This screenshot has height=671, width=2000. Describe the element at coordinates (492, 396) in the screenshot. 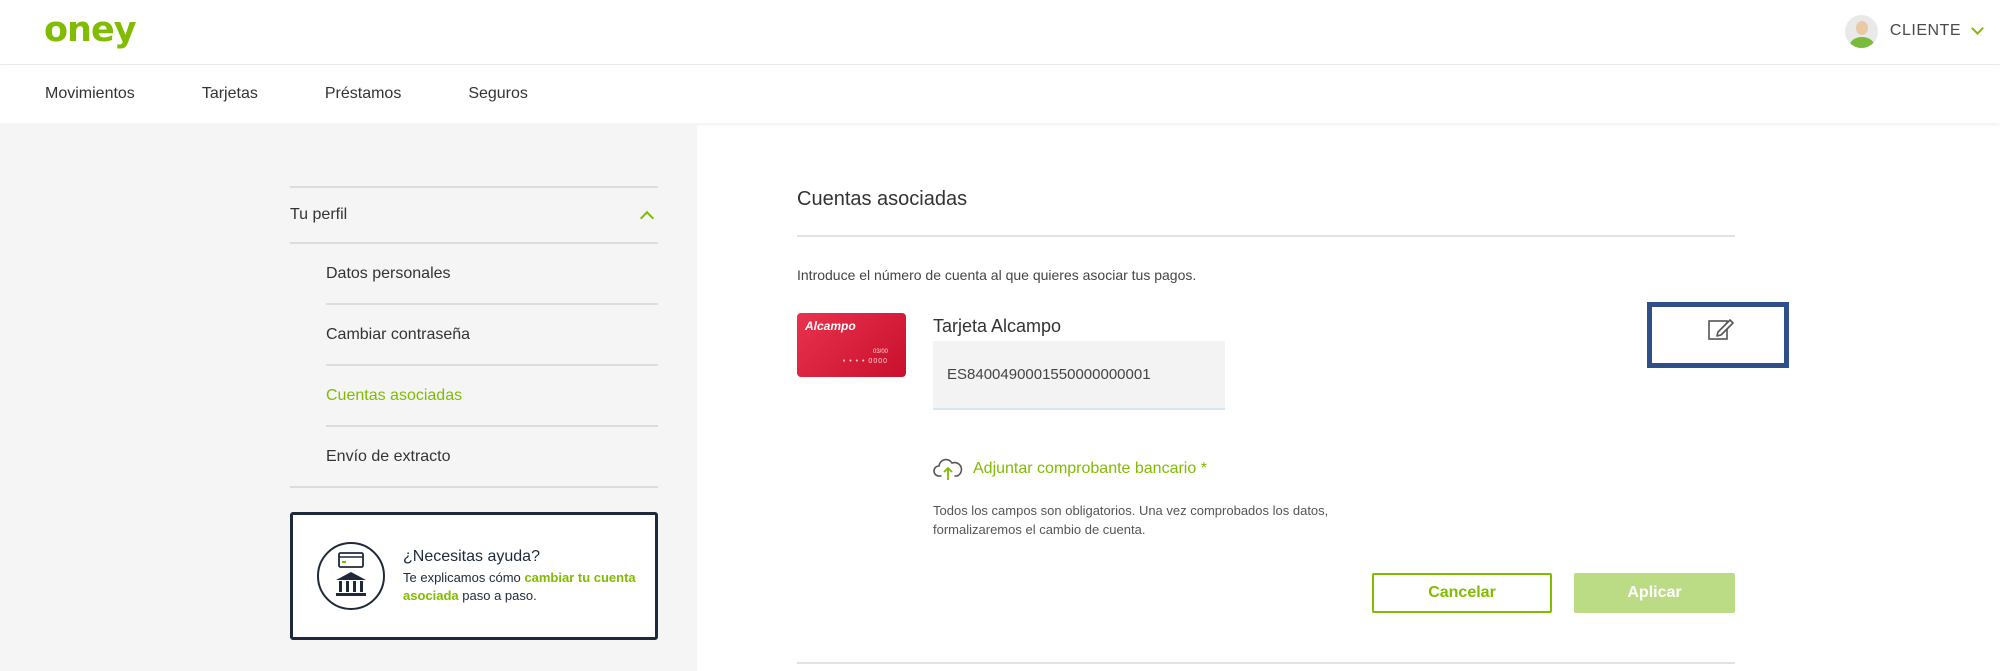

I see `sidebar-item-cuentas-asociadas: Cuentas asociadas` at that location.